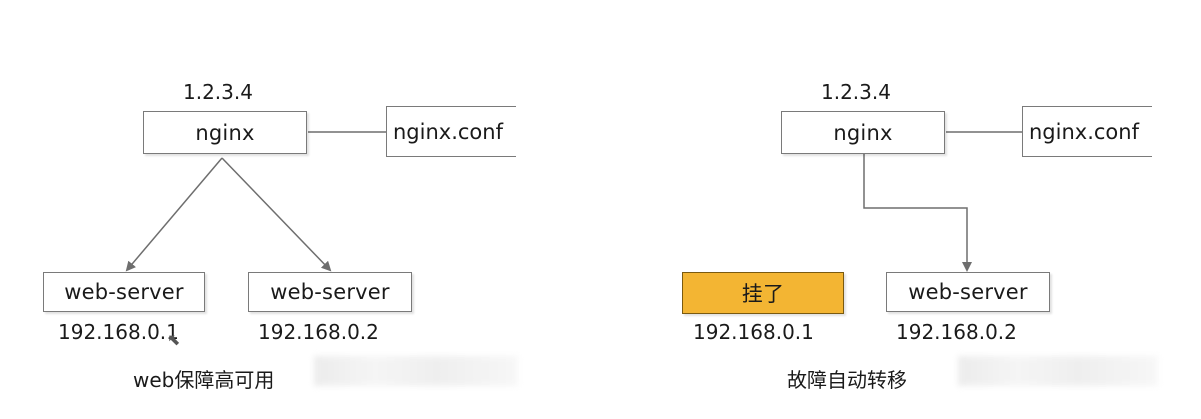 Image resolution: width=1201 pixels, height=419 pixels. I want to click on right-public-ip: 1.2.3.4, so click(856, 92).